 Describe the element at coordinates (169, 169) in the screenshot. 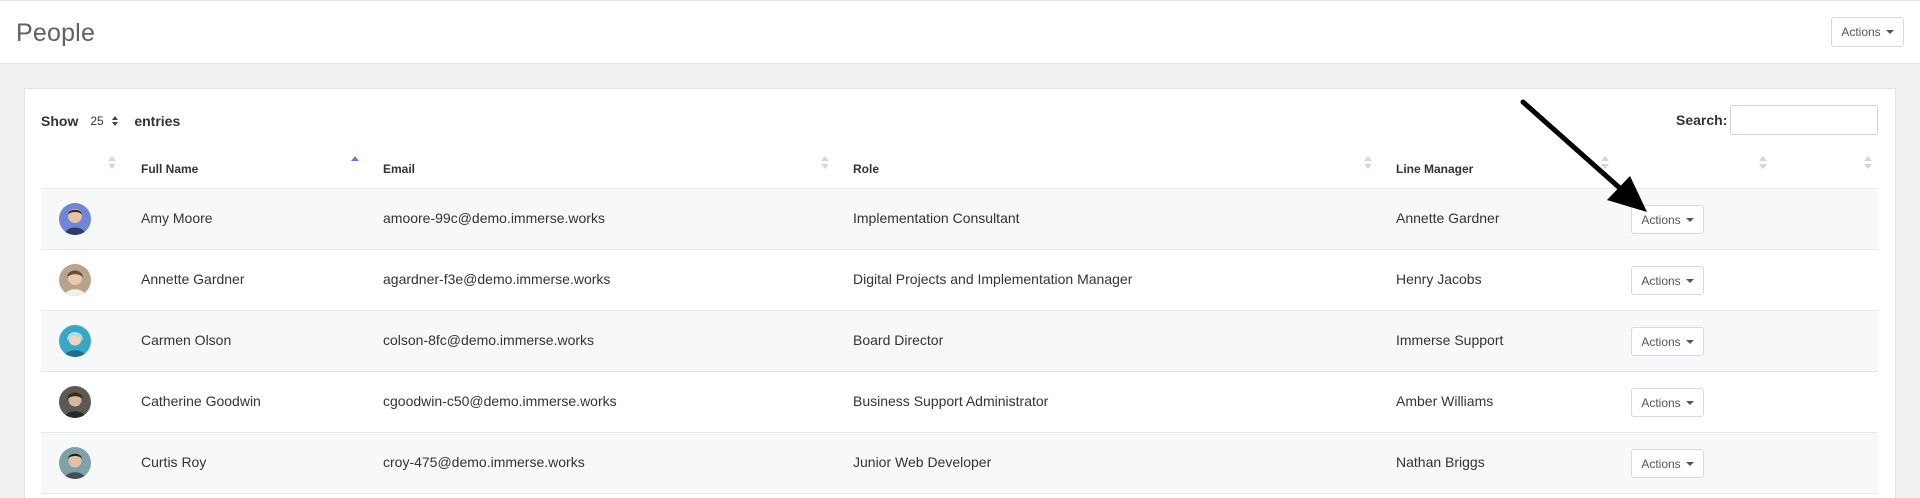

I see `column-header-full-name: Full Name` at that location.